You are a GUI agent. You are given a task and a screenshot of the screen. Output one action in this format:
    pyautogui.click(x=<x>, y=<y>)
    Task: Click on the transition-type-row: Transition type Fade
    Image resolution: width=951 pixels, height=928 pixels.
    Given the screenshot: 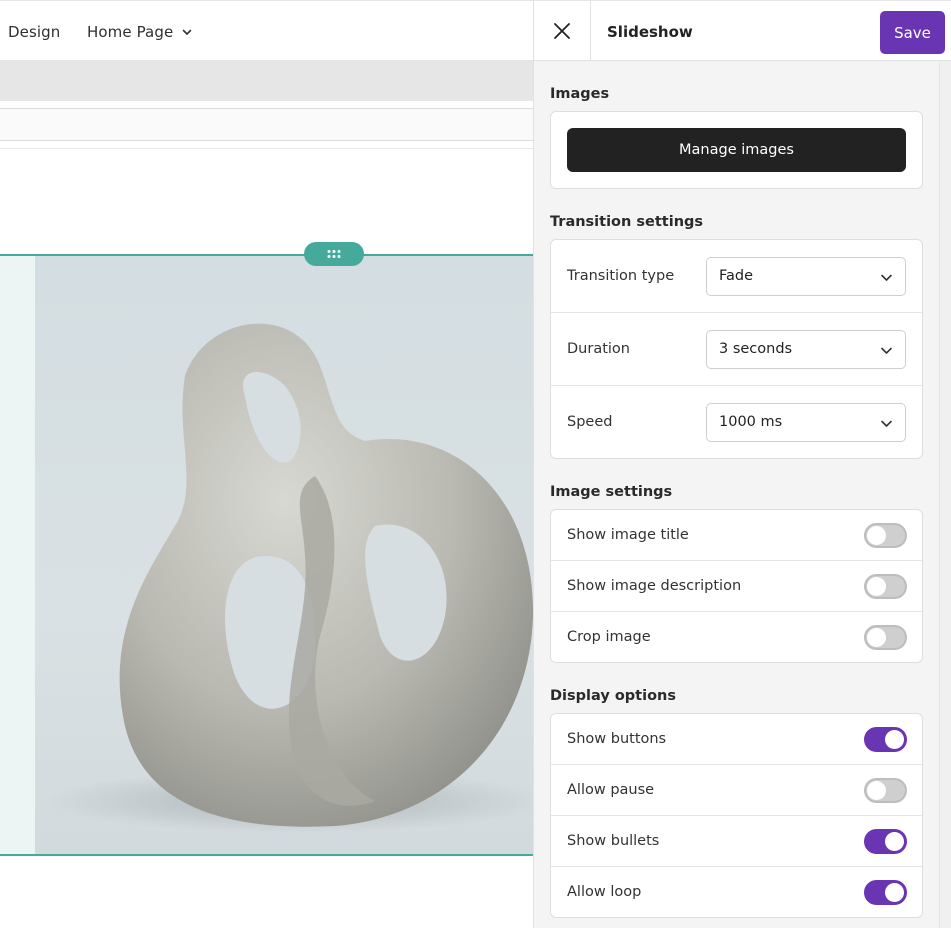 What is the action you would take?
    pyautogui.click(x=736, y=276)
    